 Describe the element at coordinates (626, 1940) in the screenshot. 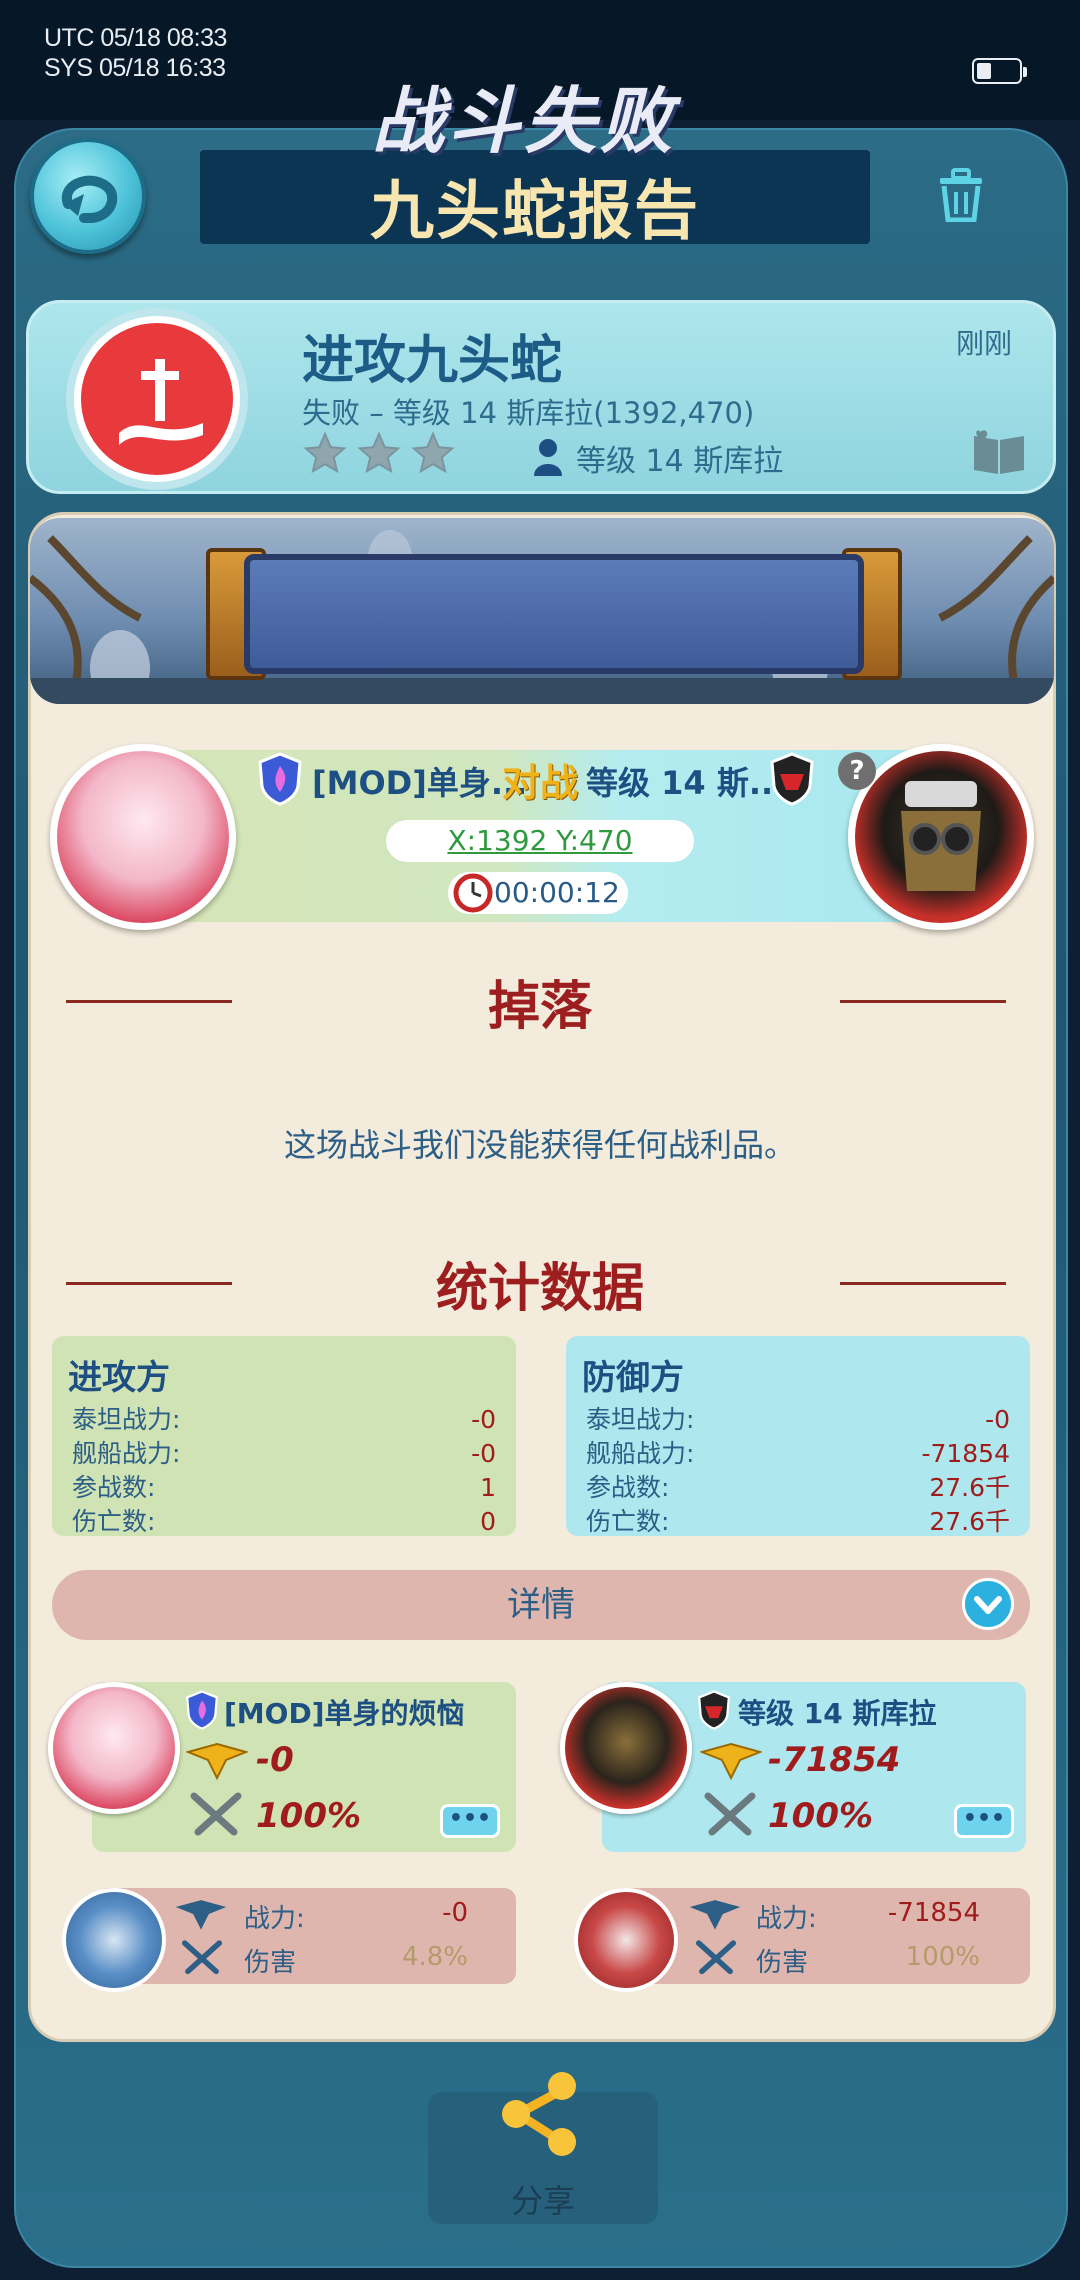

I see `defender-ship-icon` at that location.